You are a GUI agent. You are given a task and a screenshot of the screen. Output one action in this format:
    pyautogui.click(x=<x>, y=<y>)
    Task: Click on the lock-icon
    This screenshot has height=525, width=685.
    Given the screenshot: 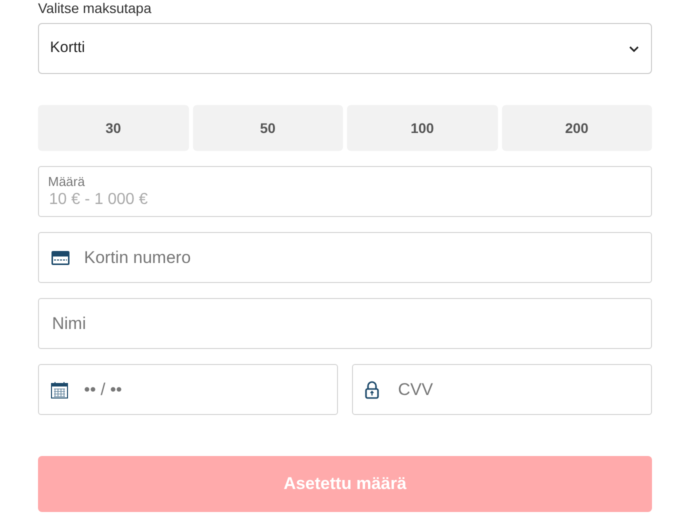 What is the action you would take?
    pyautogui.click(x=372, y=389)
    